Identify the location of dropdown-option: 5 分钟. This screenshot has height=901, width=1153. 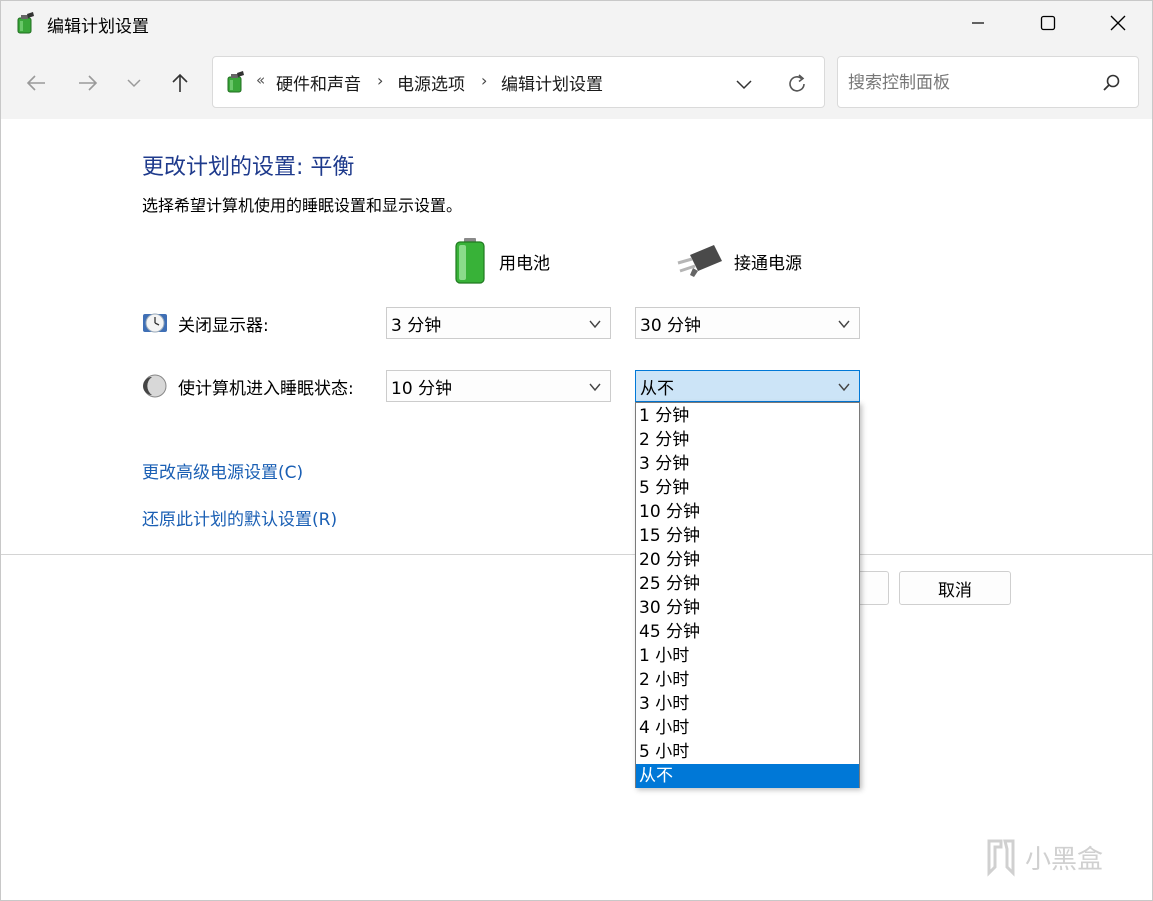
(747, 488).